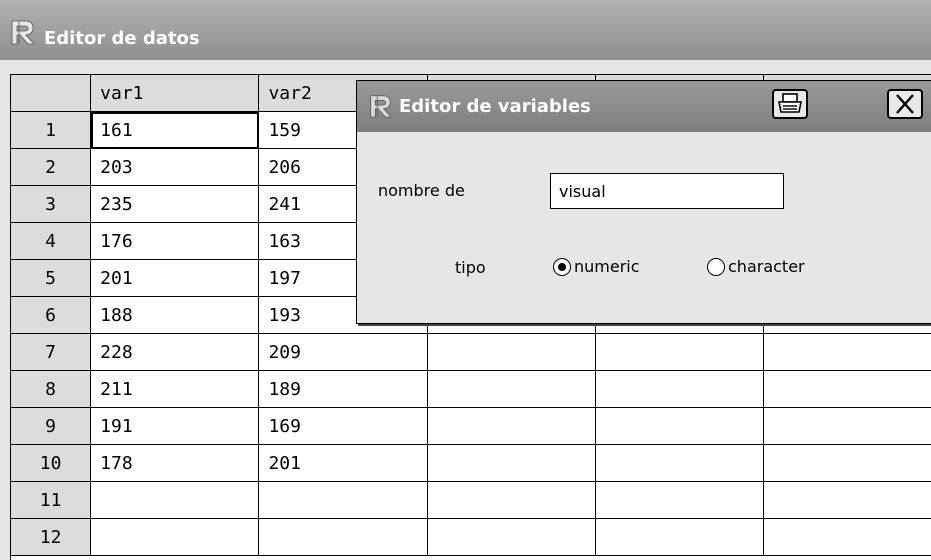 The image size is (931, 560). I want to click on row-header: 9, so click(51, 426).